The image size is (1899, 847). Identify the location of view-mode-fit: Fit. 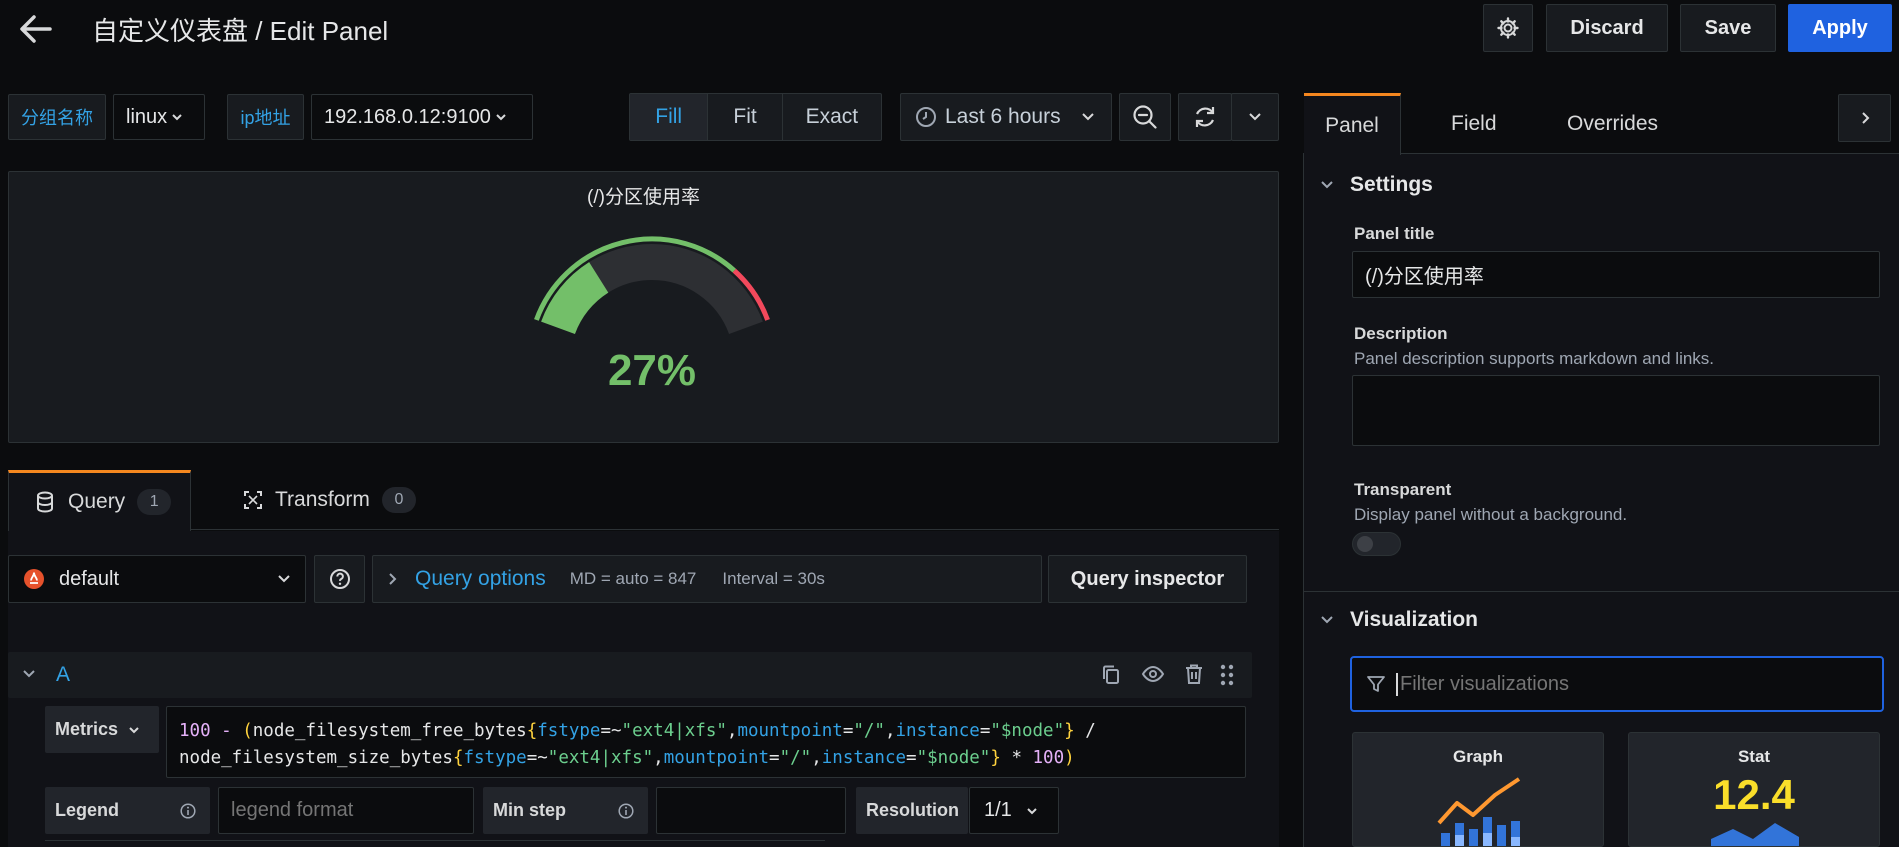
(745, 117).